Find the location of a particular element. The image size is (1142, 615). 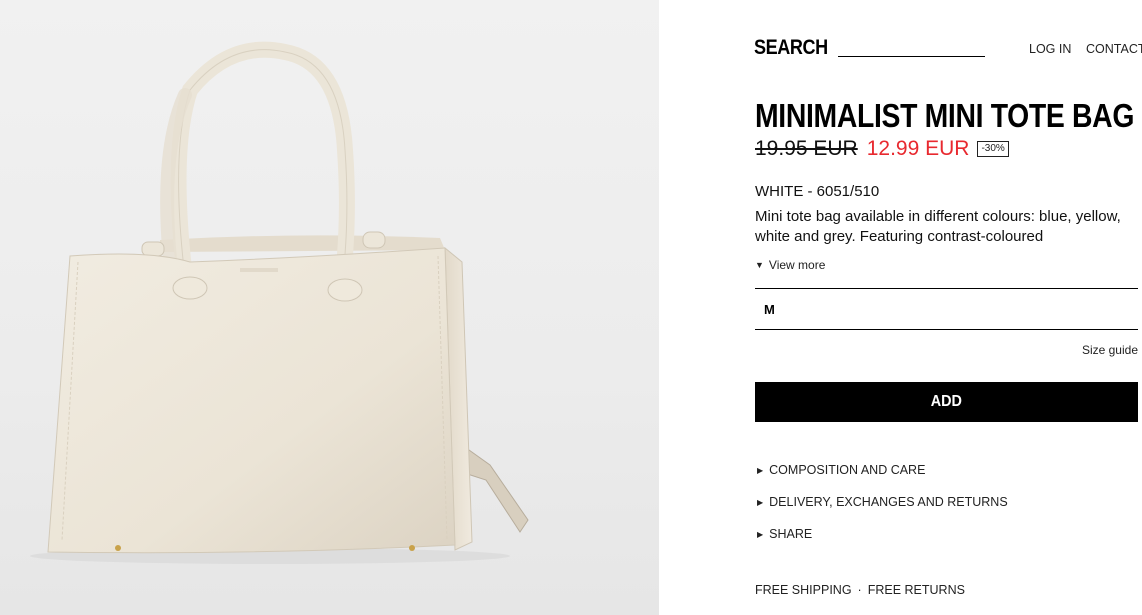

accordion-composition-care: ▶ COMPOSITION AND CARE is located at coordinates (841, 470).